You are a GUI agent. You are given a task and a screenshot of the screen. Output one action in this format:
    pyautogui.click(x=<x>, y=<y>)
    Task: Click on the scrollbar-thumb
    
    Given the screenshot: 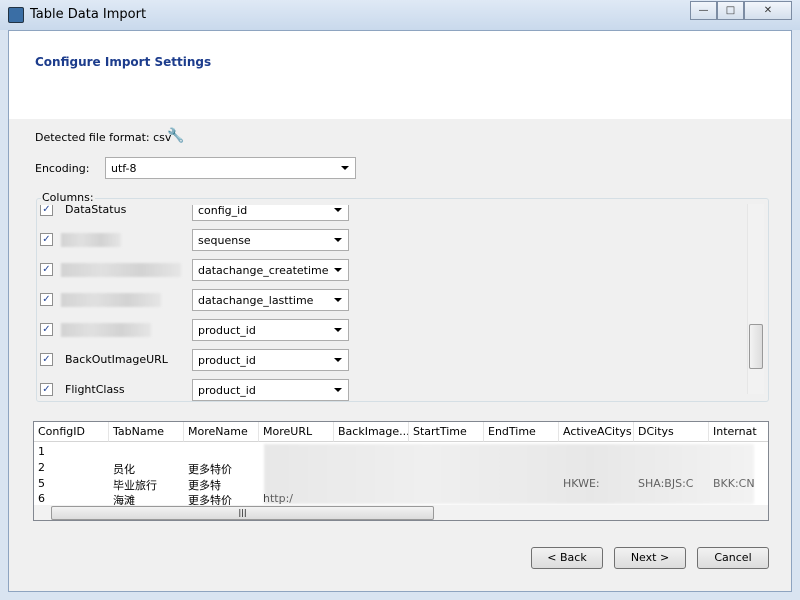 What is the action you would take?
    pyautogui.click(x=756, y=346)
    